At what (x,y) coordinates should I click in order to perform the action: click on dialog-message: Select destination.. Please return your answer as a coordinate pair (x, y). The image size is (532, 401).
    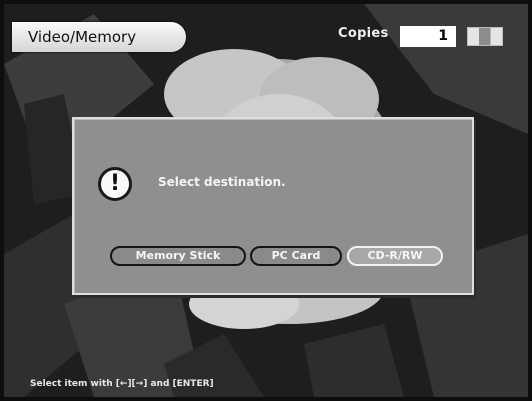
    Looking at the image, I should click on (222, 182).